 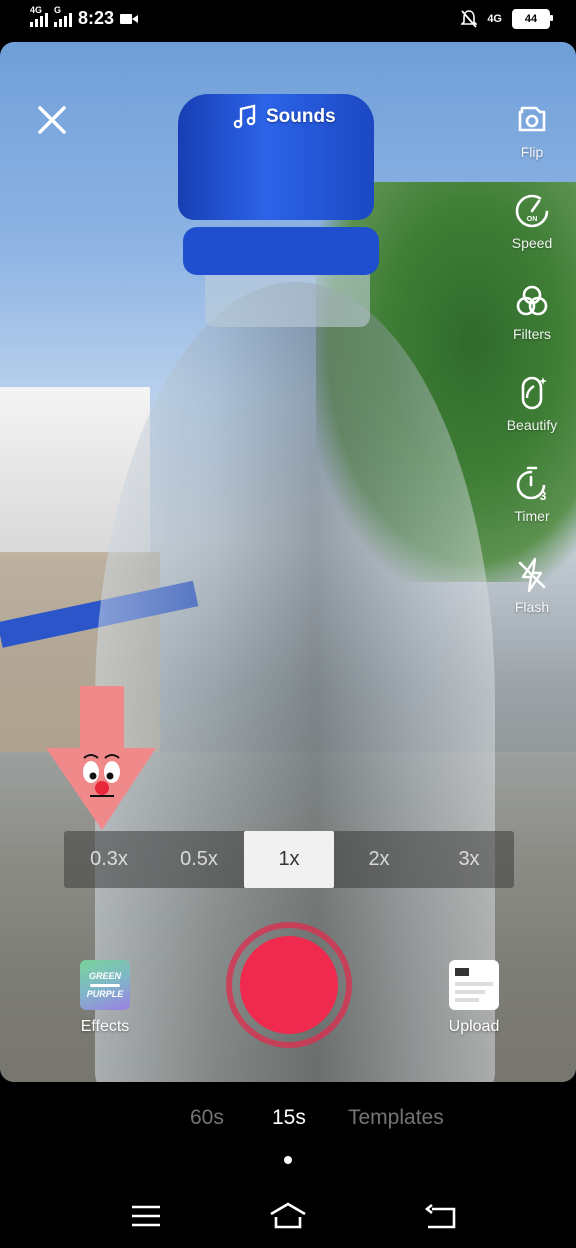 I want to click on beautify-button: Beautify, so click(x=532, y=418).